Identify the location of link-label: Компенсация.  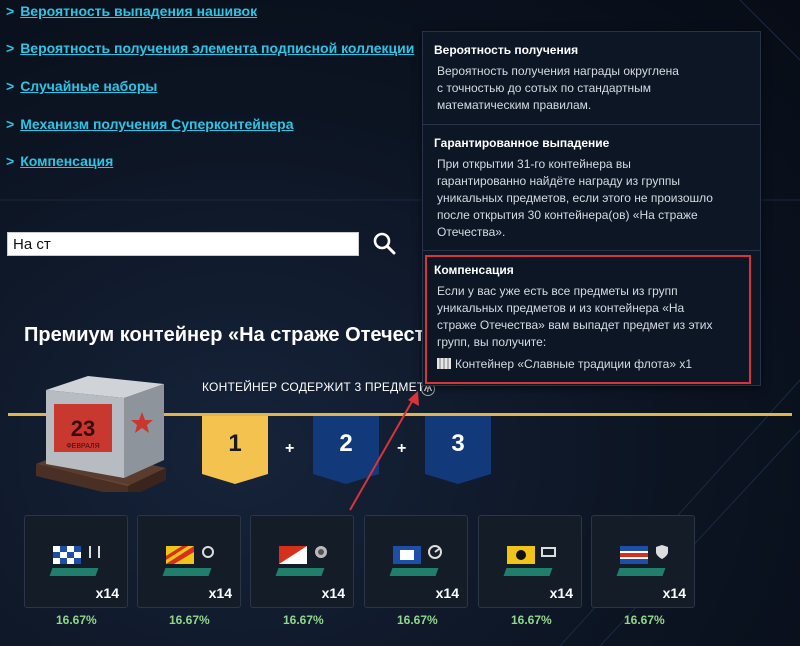
(67, 161).